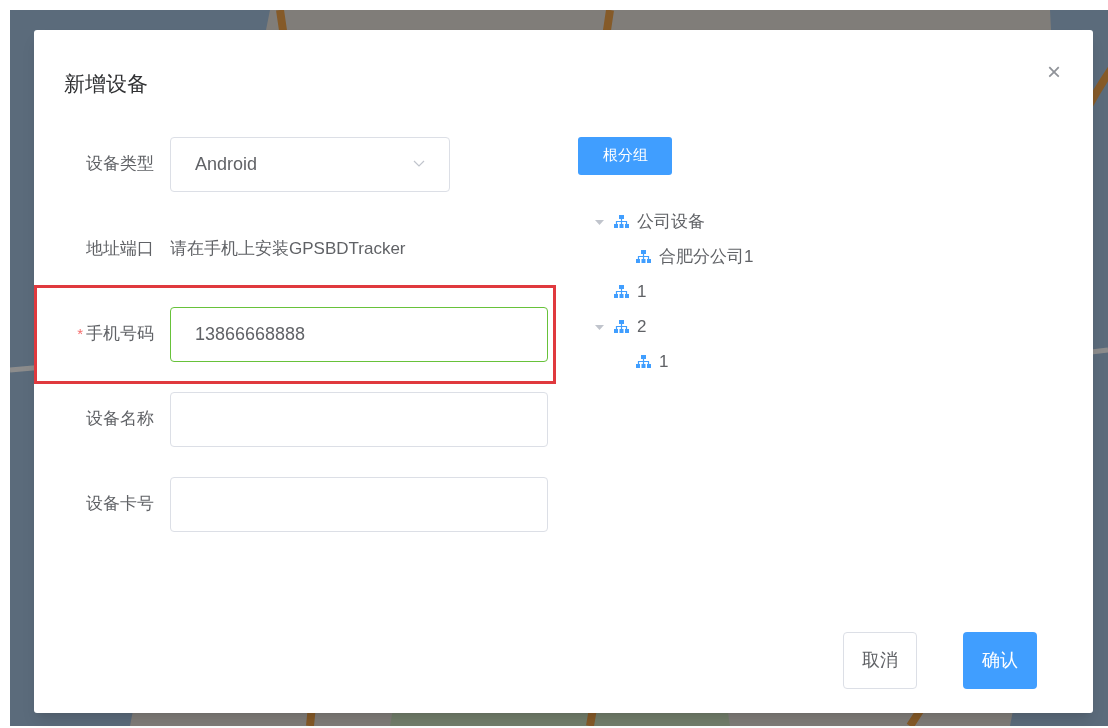 This screenshot has width=1108, height=728. What do you see at coordinates (642, 327) in the screenshot?
I see `tree-node-label: 2` at bounding box center [642, 327].